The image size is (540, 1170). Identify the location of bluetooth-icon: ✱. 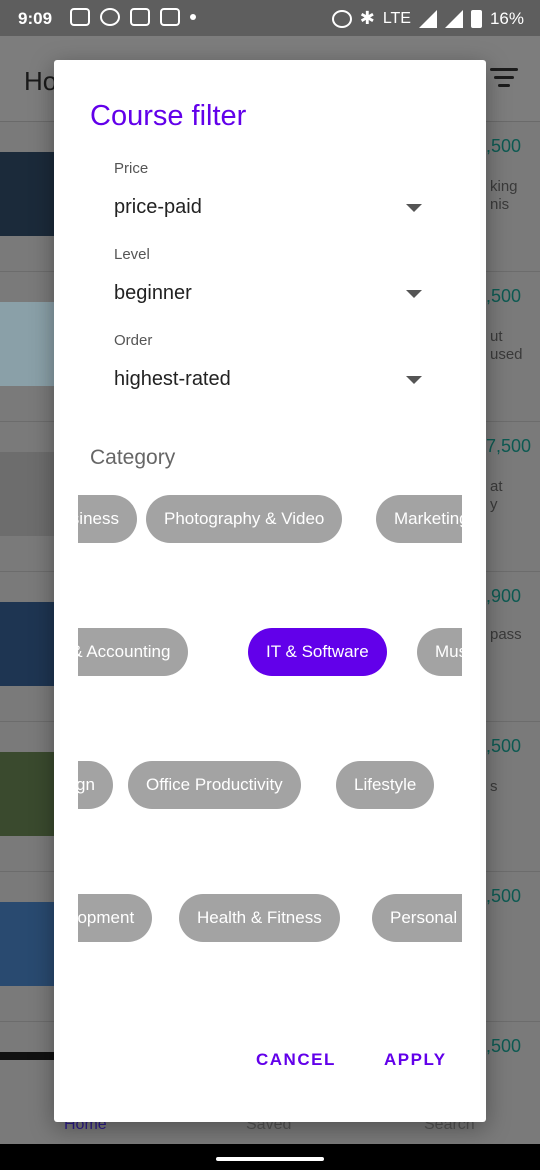
(367, 18).